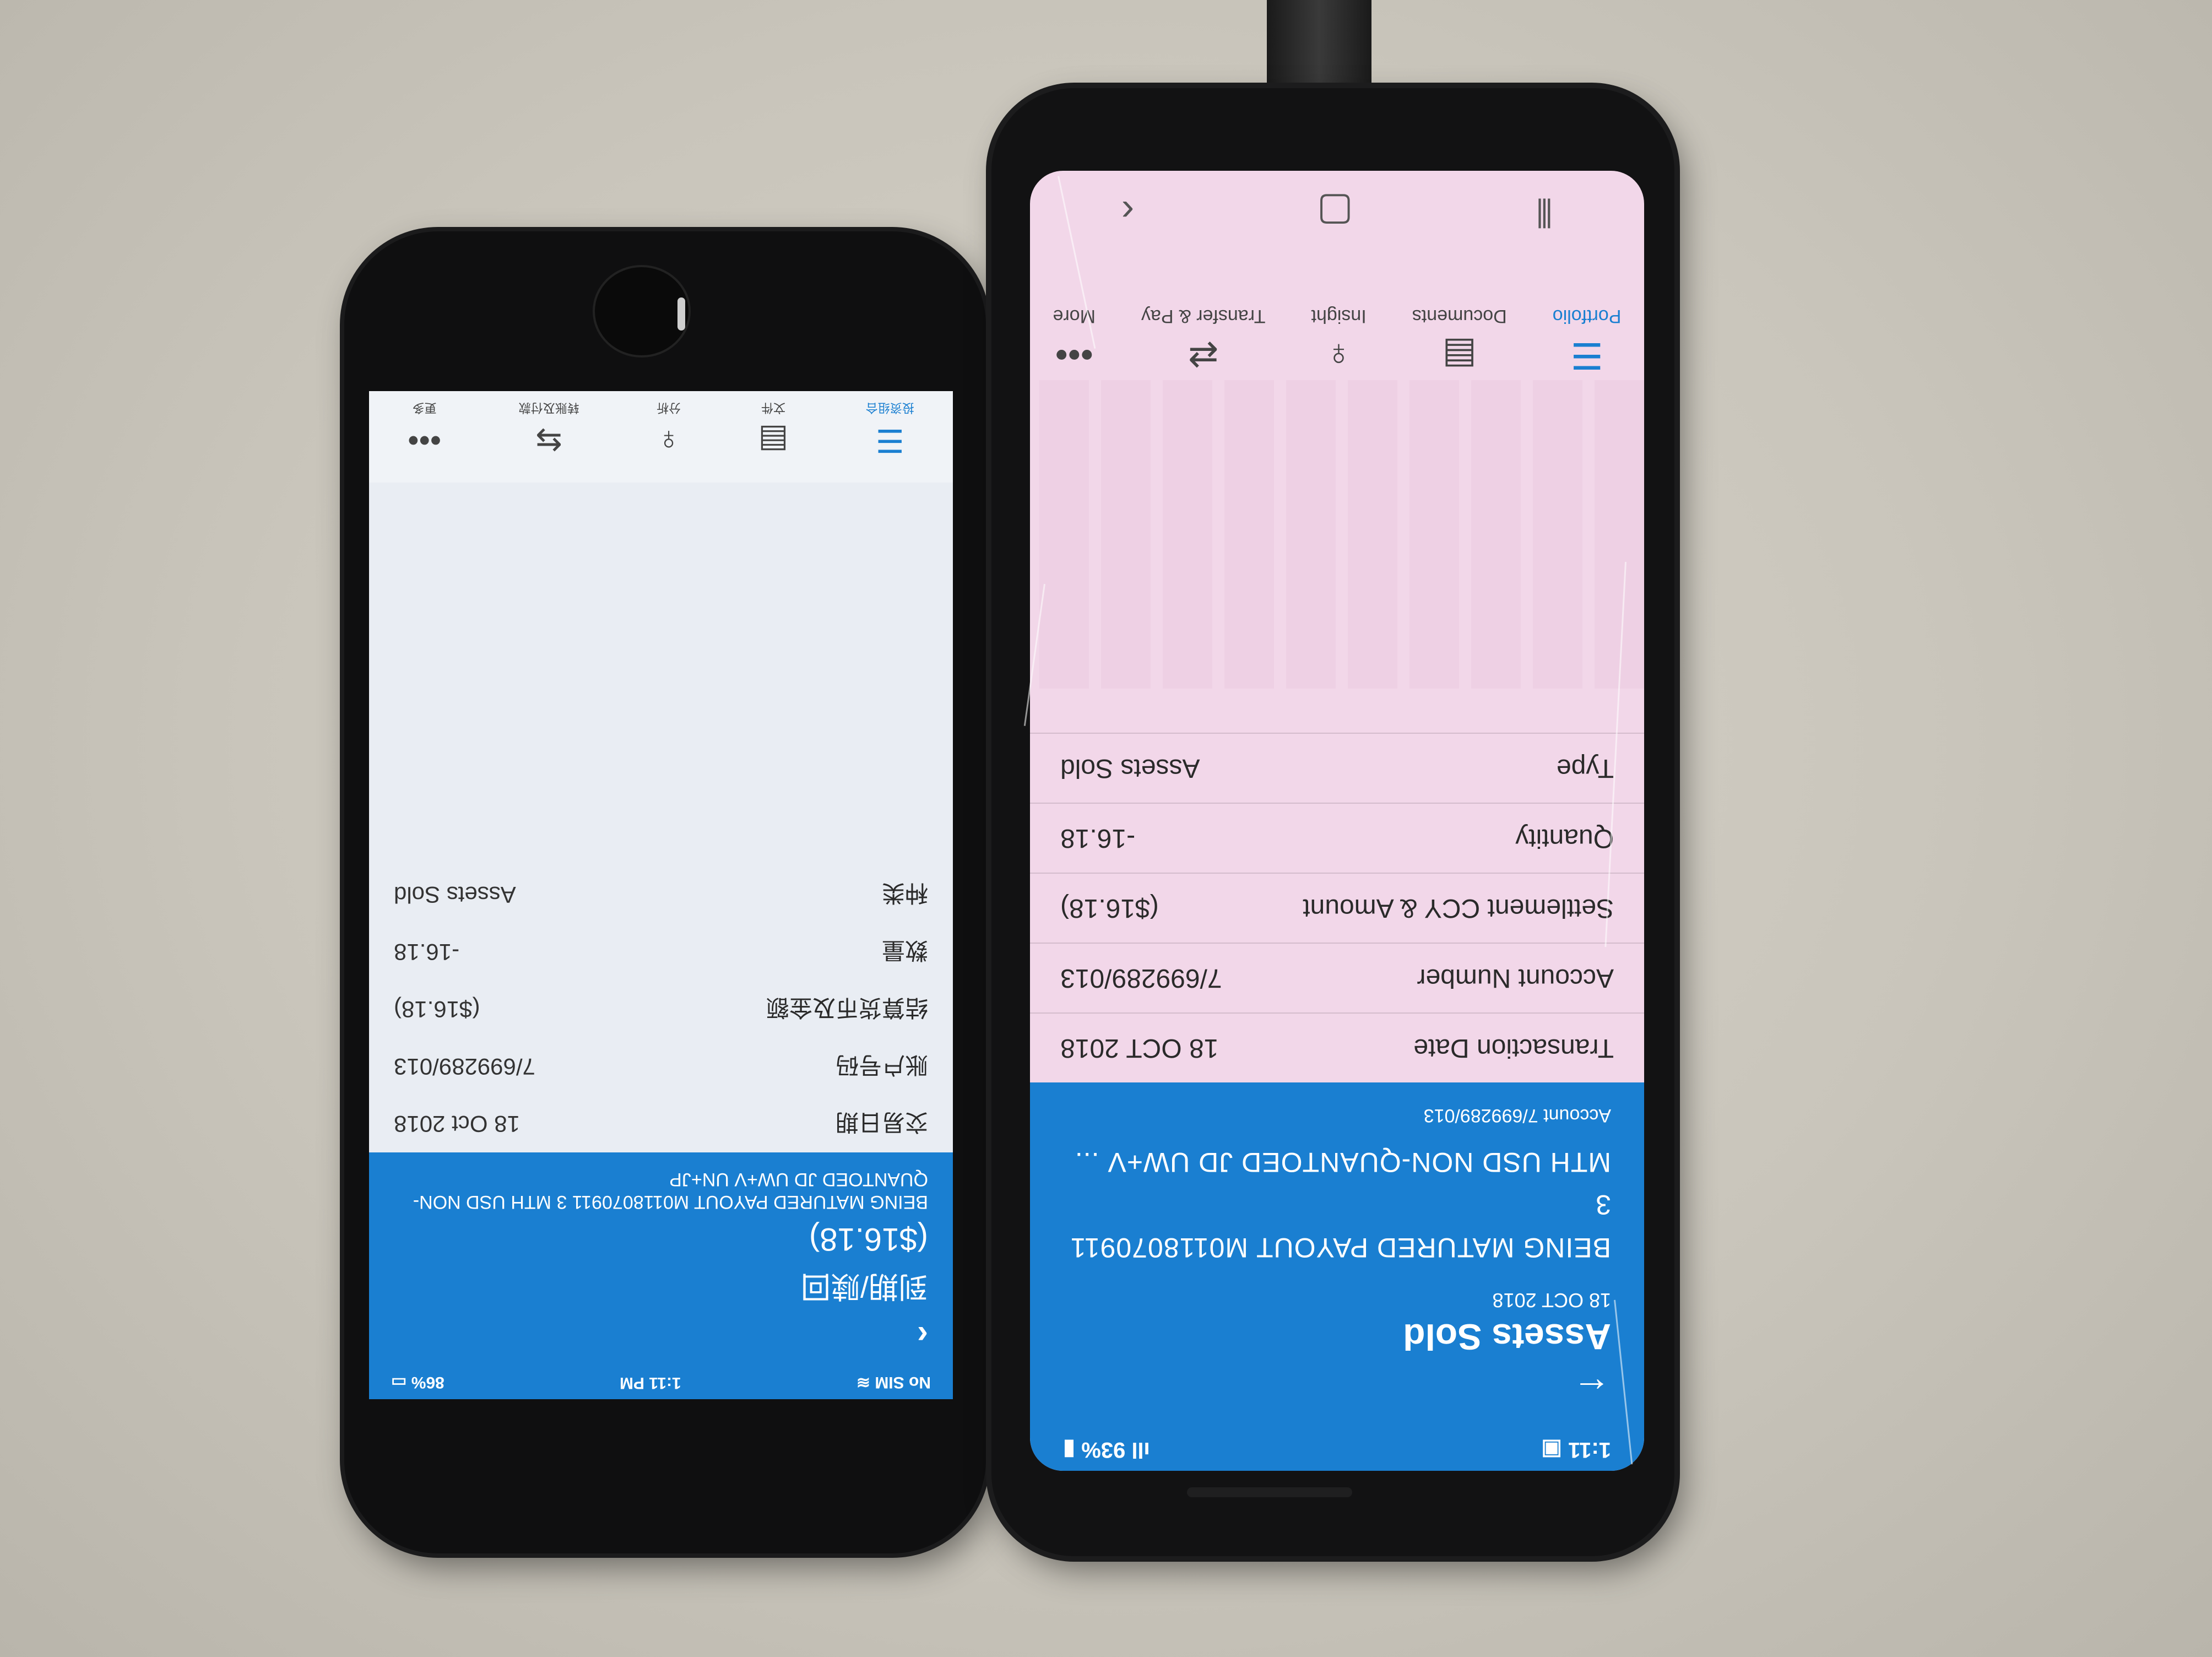  I want to click on home-circle-icon: ▢, so click(1335, 212).